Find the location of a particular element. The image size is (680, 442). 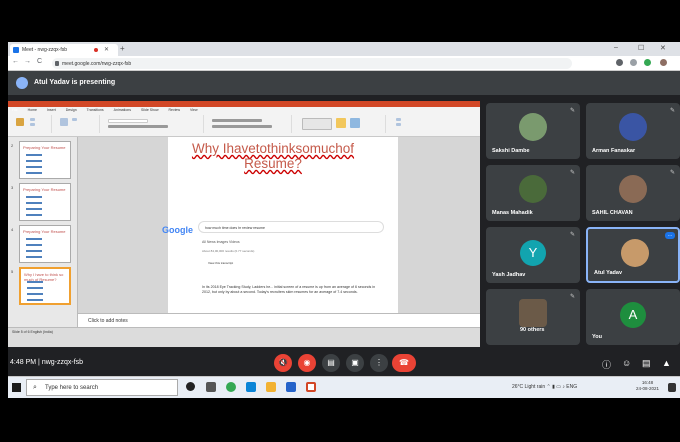

meeting-code: nwg-zzqx-fsb is located at coordinates (62, 362).